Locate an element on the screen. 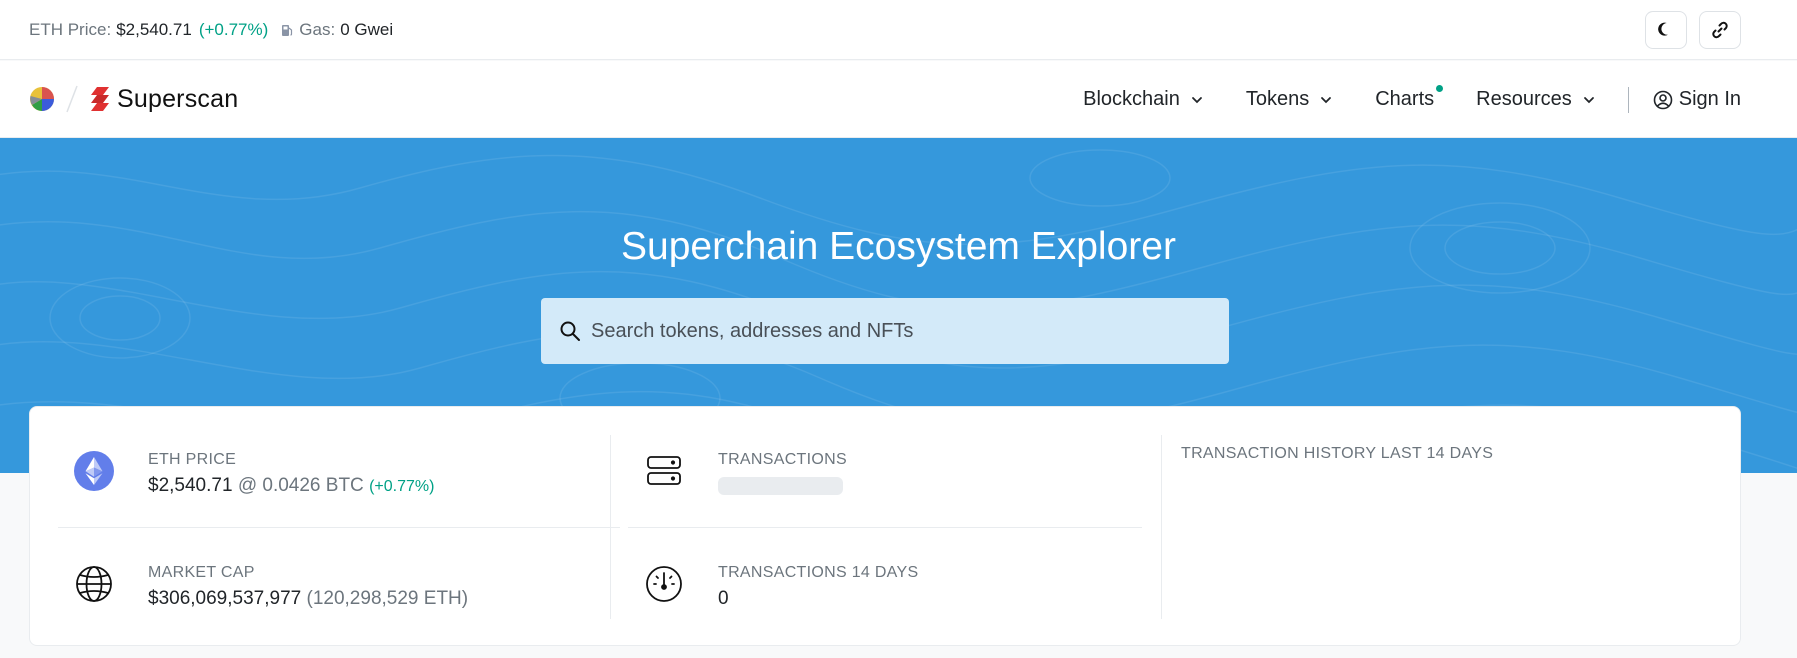 This screenshot has width=1797, height=658. market-cap-label: MARKET CAP is located at coordinates (201, 572).